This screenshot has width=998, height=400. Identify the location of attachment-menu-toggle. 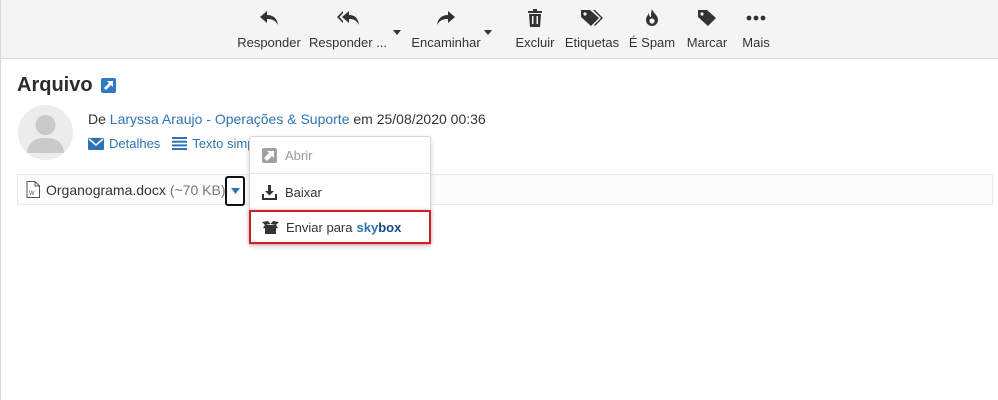
(235, 191).